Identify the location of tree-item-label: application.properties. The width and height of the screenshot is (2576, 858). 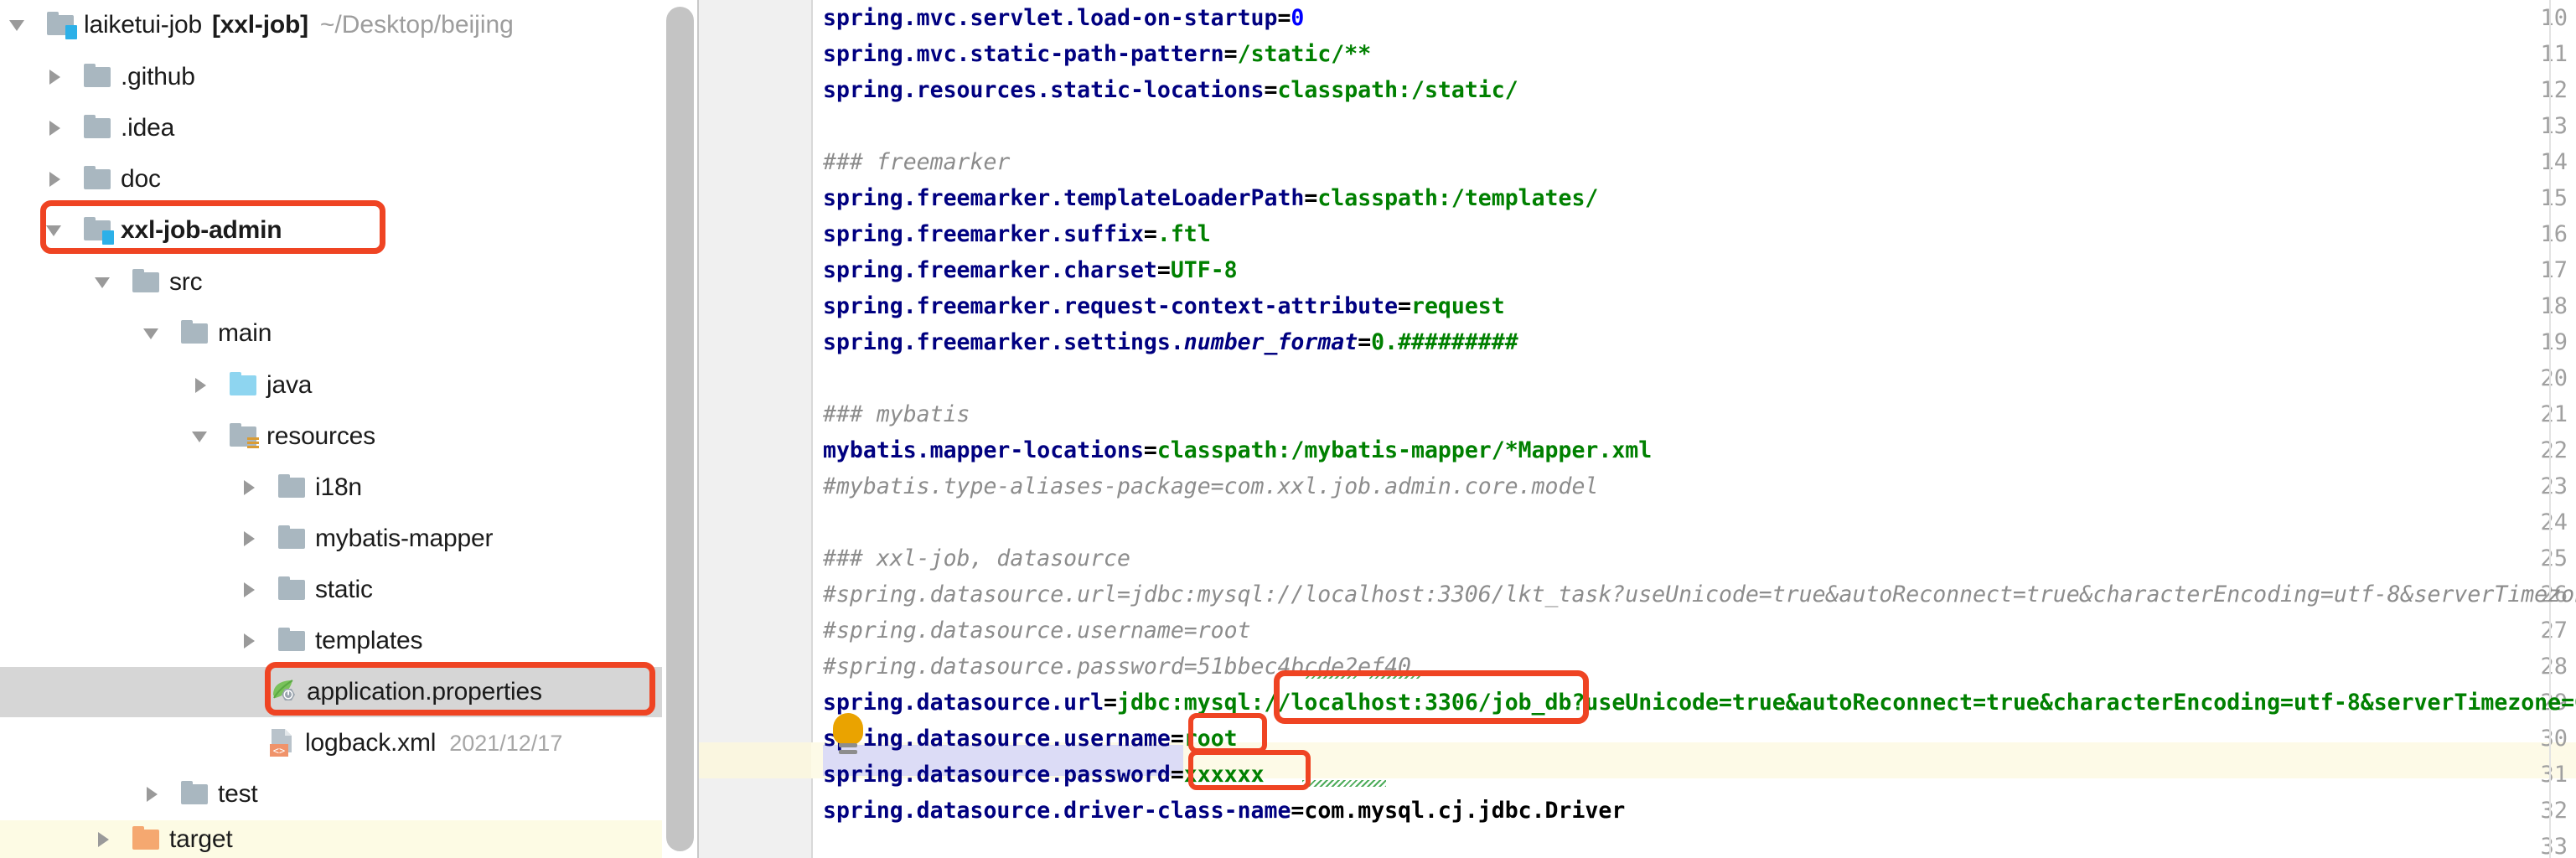
(424, 692).